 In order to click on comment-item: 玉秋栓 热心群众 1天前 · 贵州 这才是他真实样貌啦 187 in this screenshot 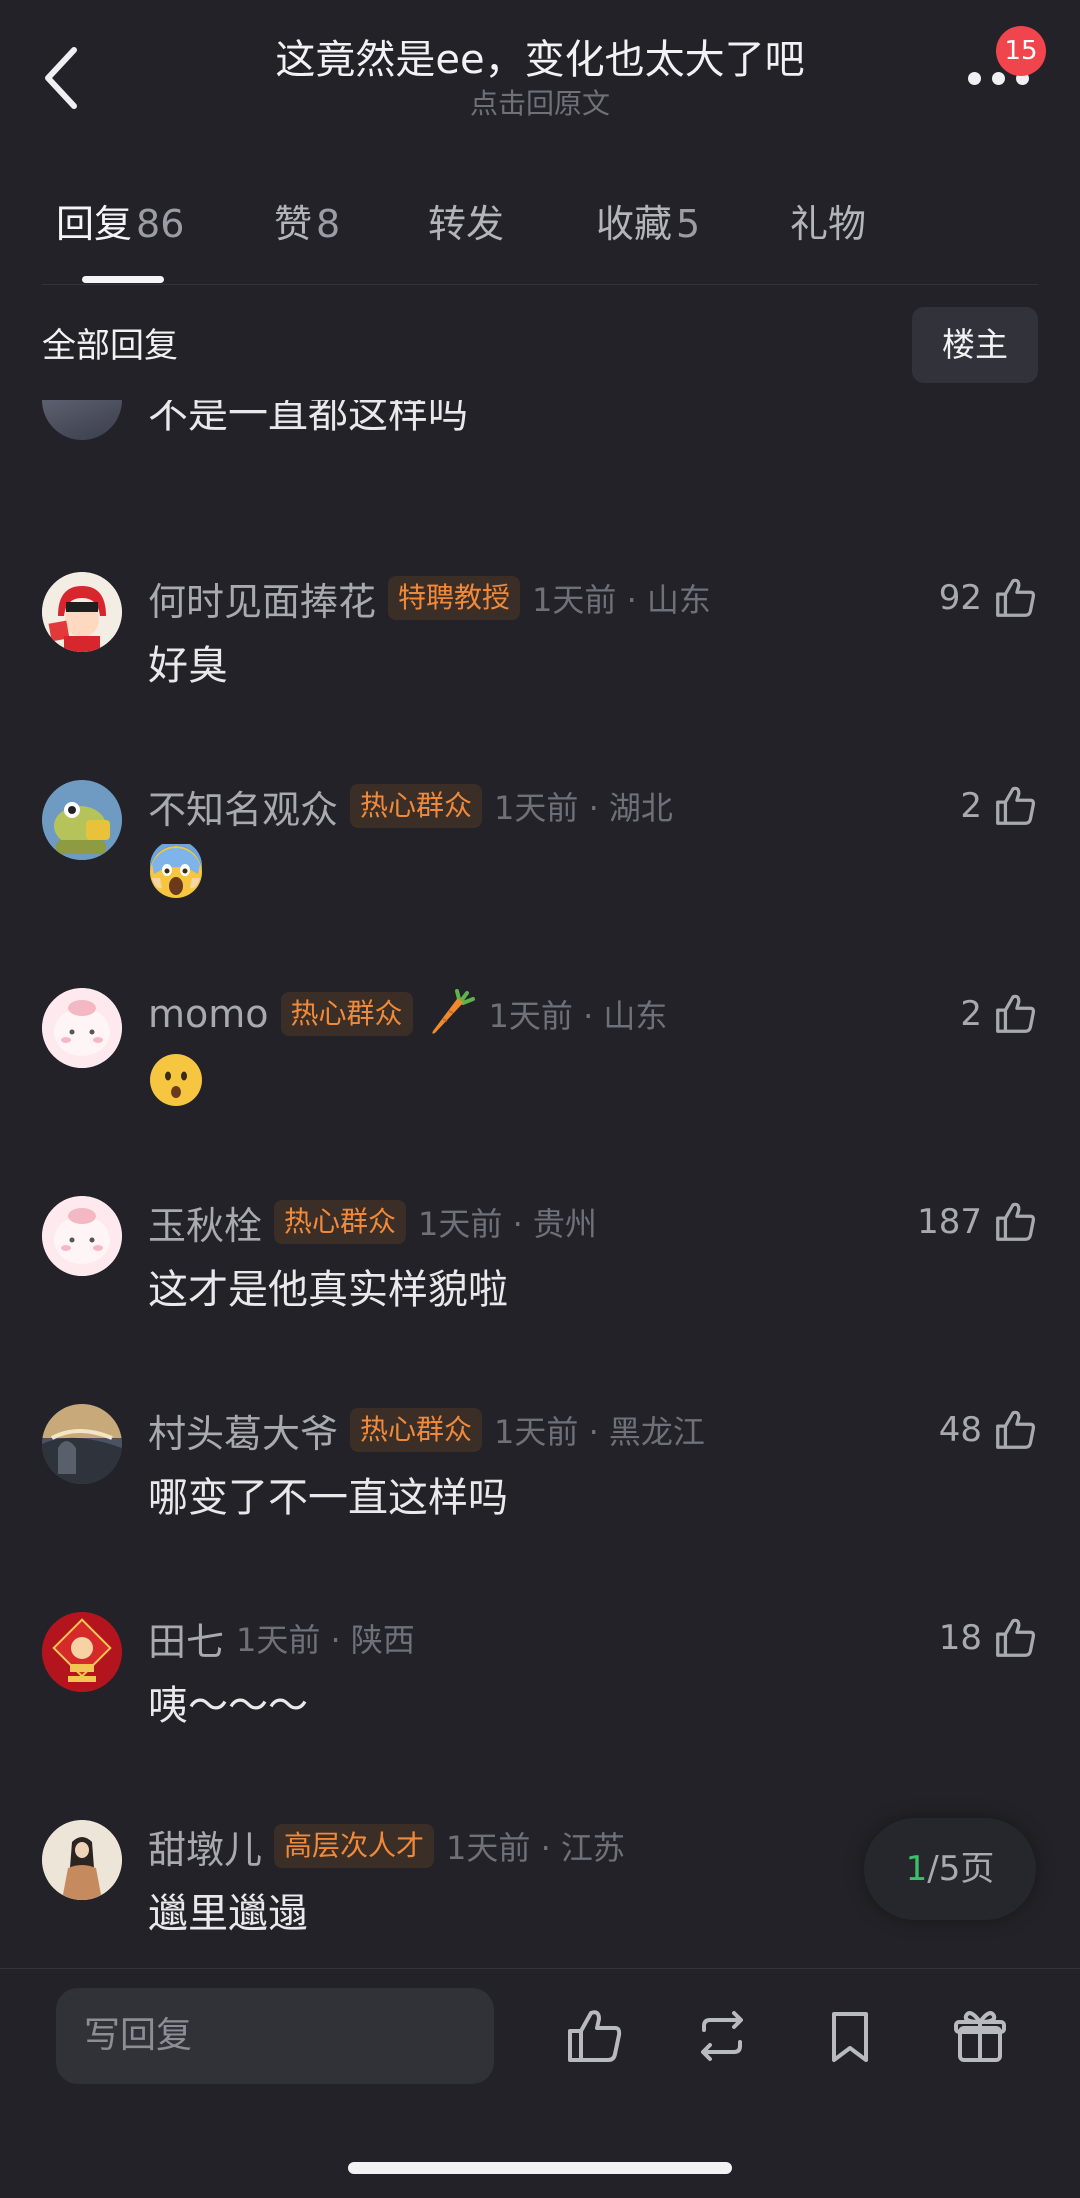, I will do `click(540, 1296)`.